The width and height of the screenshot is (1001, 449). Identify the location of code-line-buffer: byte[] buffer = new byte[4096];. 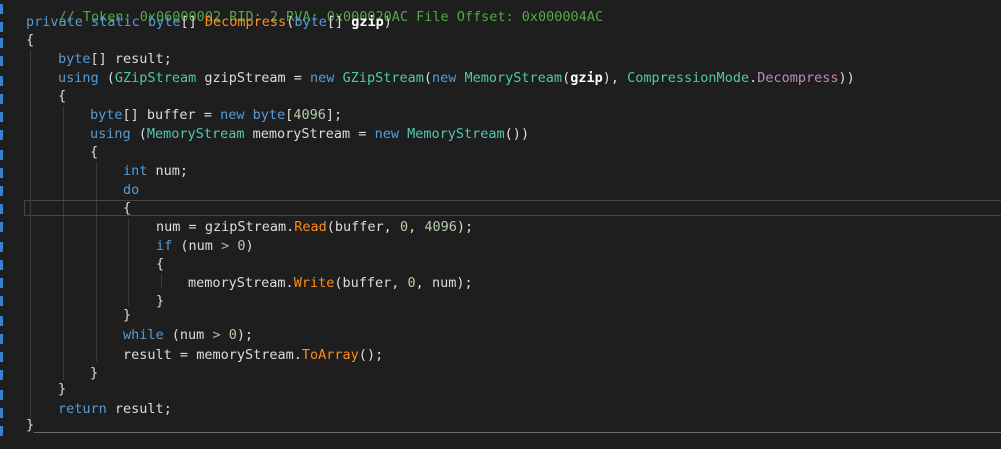
(216, 115).